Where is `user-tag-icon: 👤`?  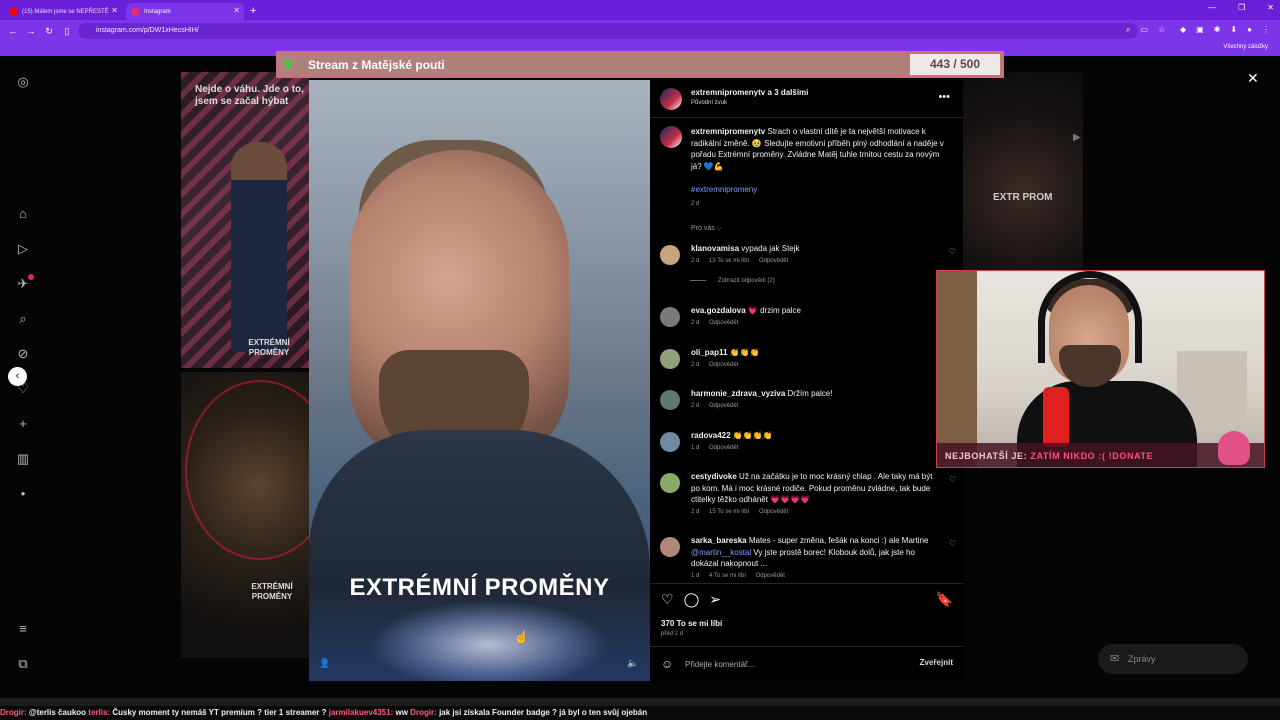 user-tag-icon: 👤 is located at coordinates (325, 664).